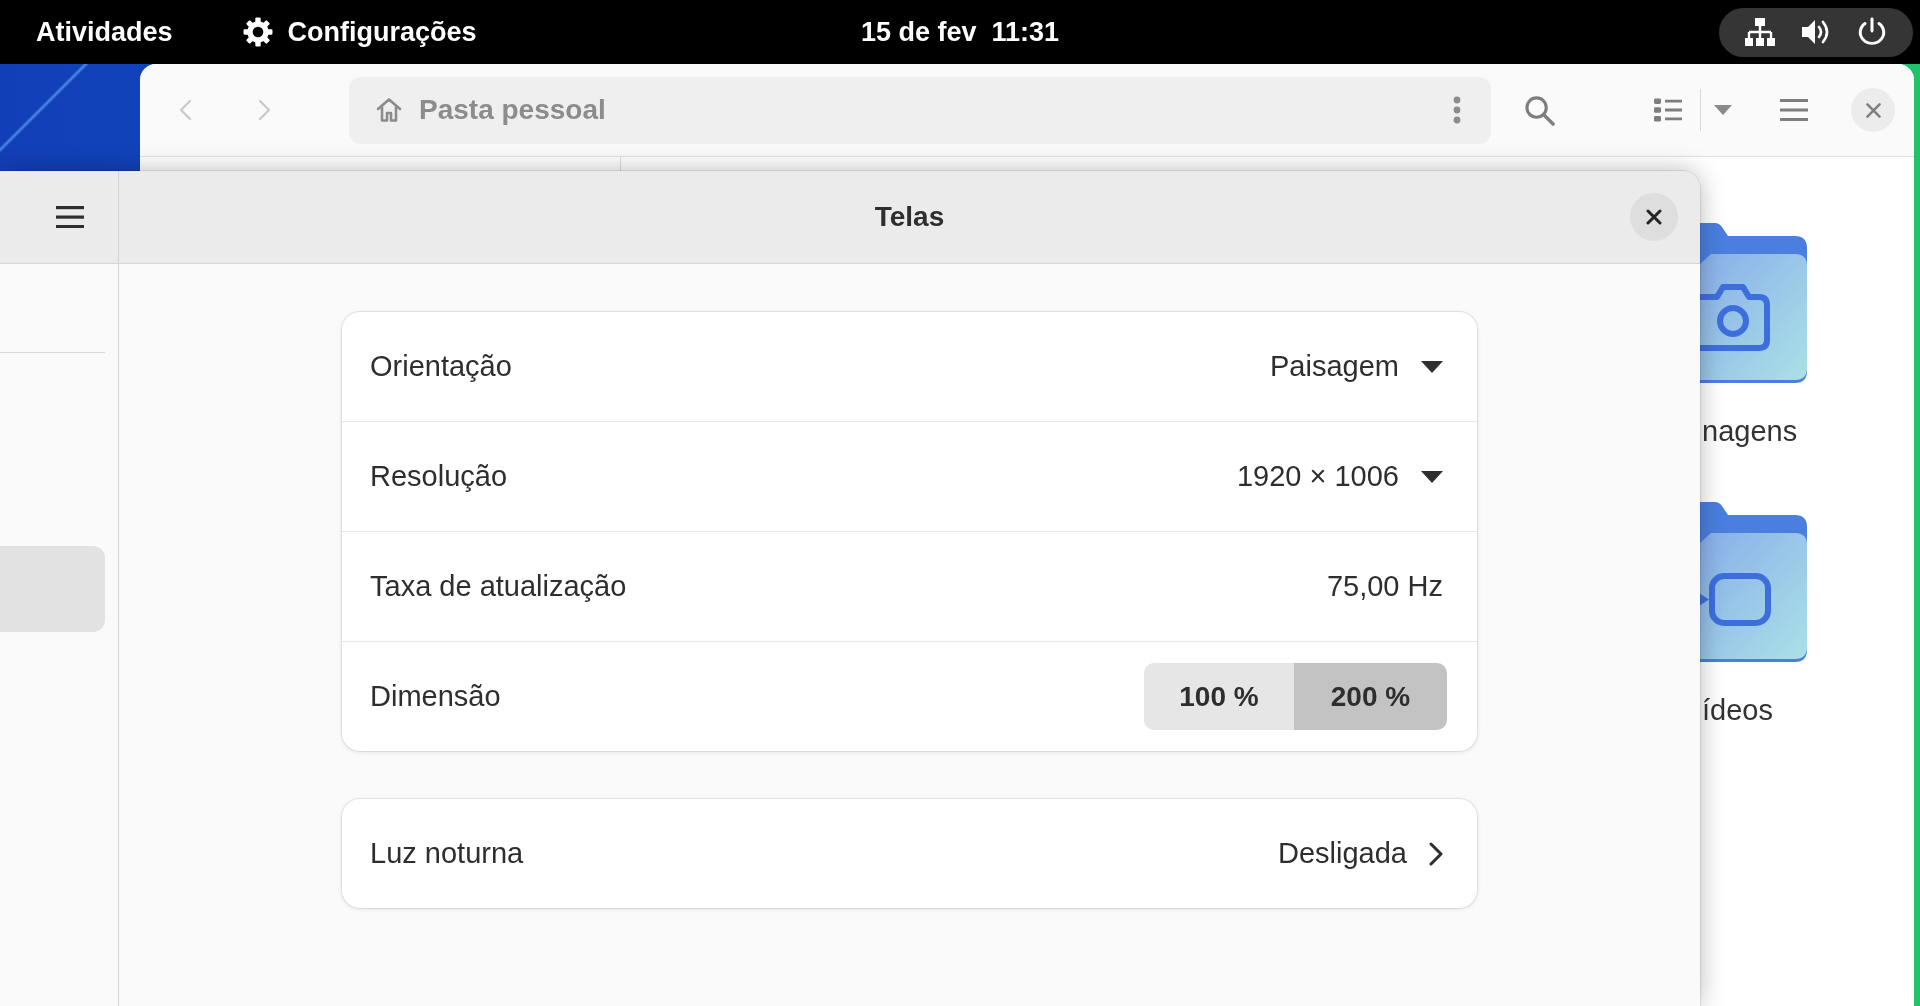 The height and width of the screenshot is (1006, 1920). Describe the element at coordinates (1816, 32) in the screenshot. I see `system-menu-button` at that location.